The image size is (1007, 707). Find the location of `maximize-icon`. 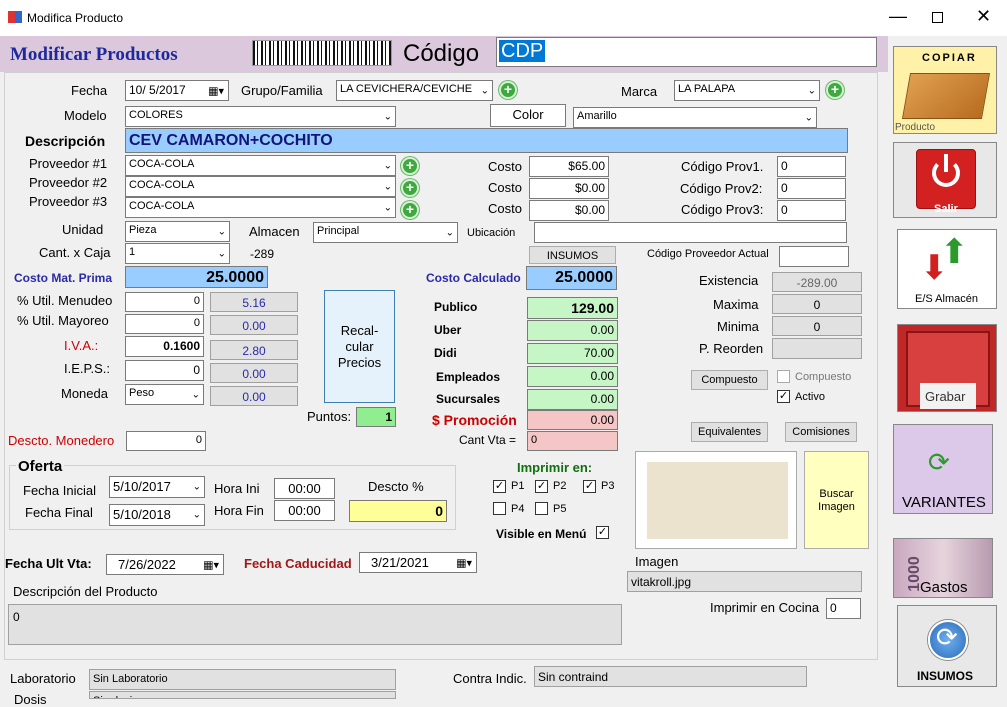

maximize-icon is located at coordinates (937, 17).